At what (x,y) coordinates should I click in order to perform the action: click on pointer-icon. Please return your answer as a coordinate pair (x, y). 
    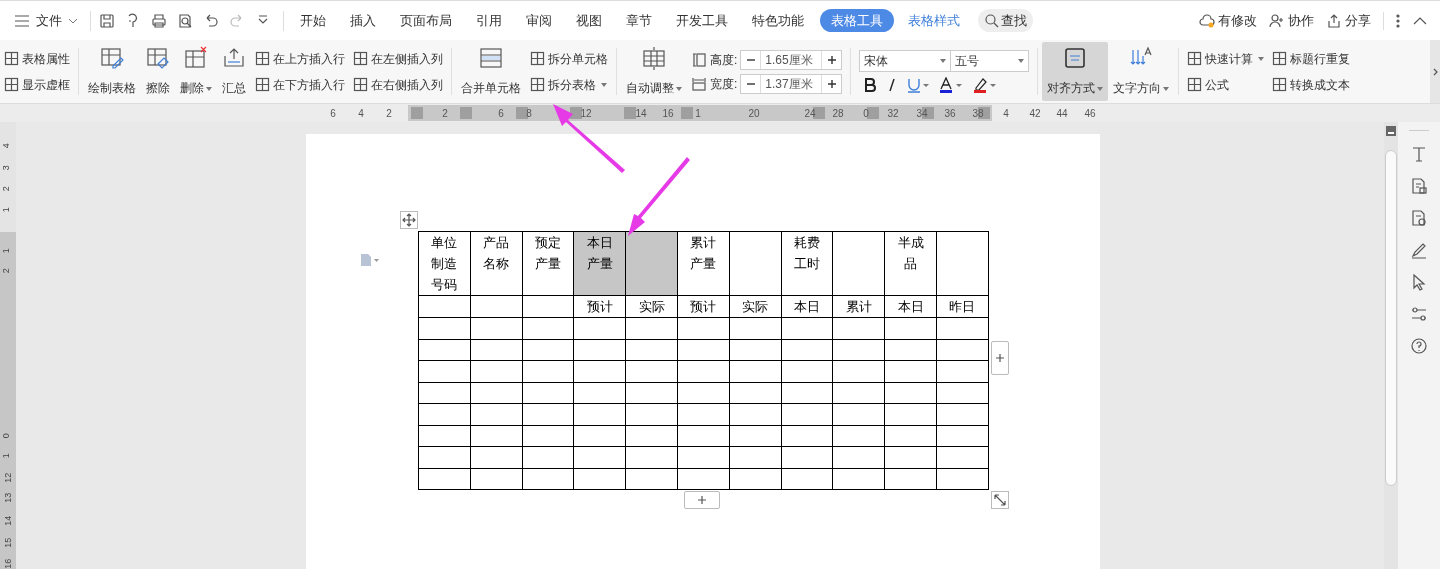
    Looking at the image, I should click on (1419, 282).